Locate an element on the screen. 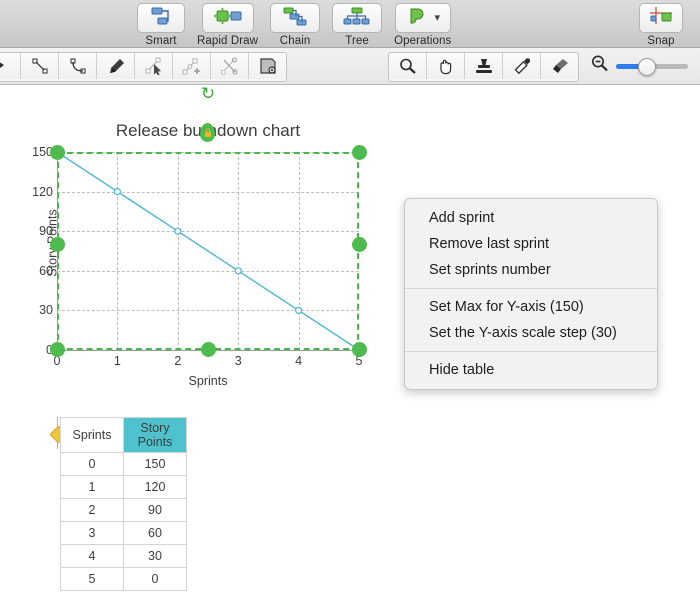 The image size is (700, 598). table-cell-story-points: 120 is located at coordinates (155, 487).